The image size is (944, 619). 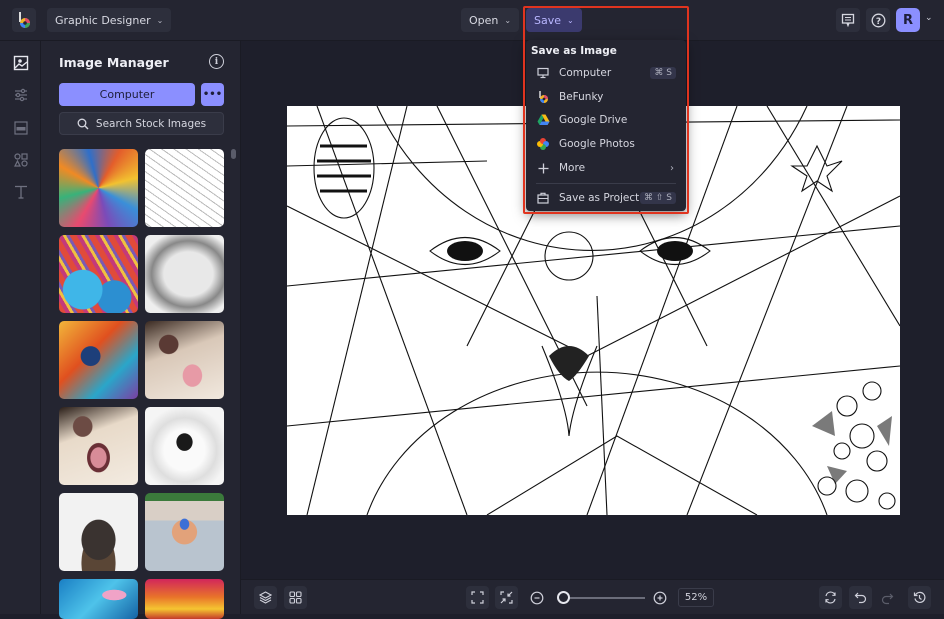 I want to click on redo-button, so click(x=887, y=599).